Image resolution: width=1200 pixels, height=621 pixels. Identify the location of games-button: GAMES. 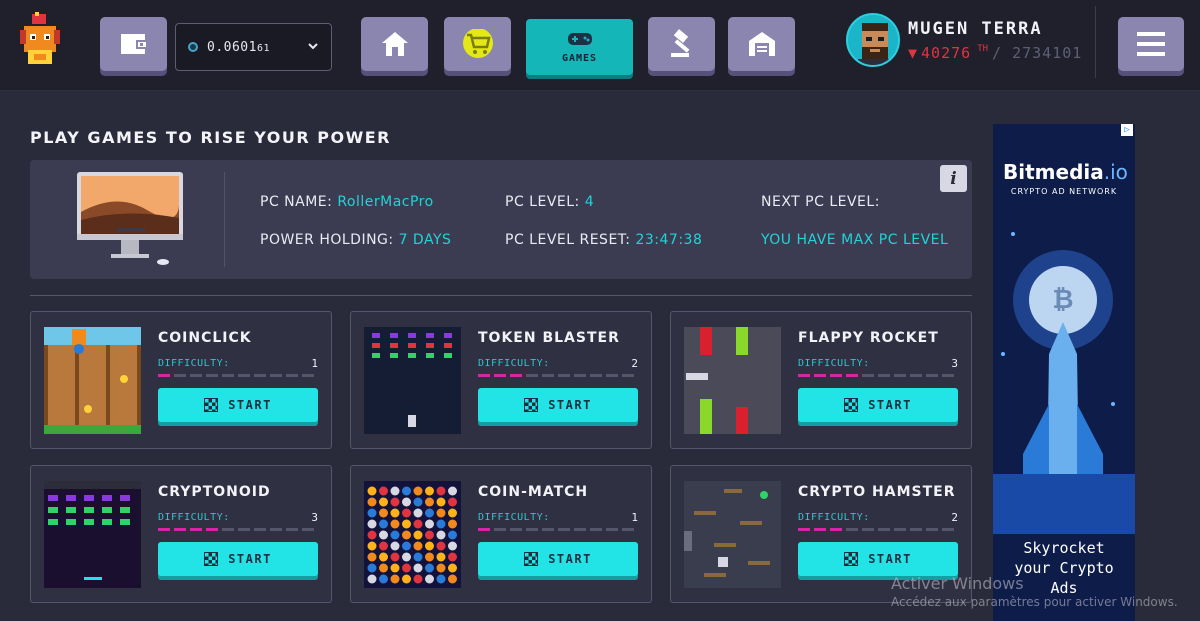
(579, 47).